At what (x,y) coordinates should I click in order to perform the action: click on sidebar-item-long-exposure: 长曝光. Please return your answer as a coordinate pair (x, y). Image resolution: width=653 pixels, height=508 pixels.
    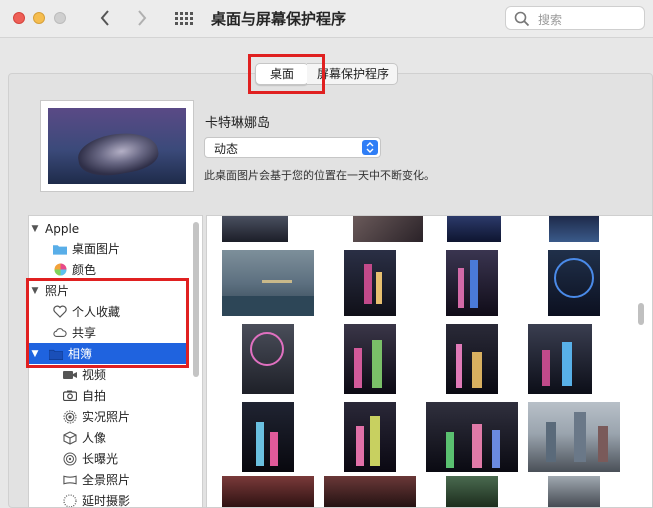
    Looking at the image, I should click on (109, 458).